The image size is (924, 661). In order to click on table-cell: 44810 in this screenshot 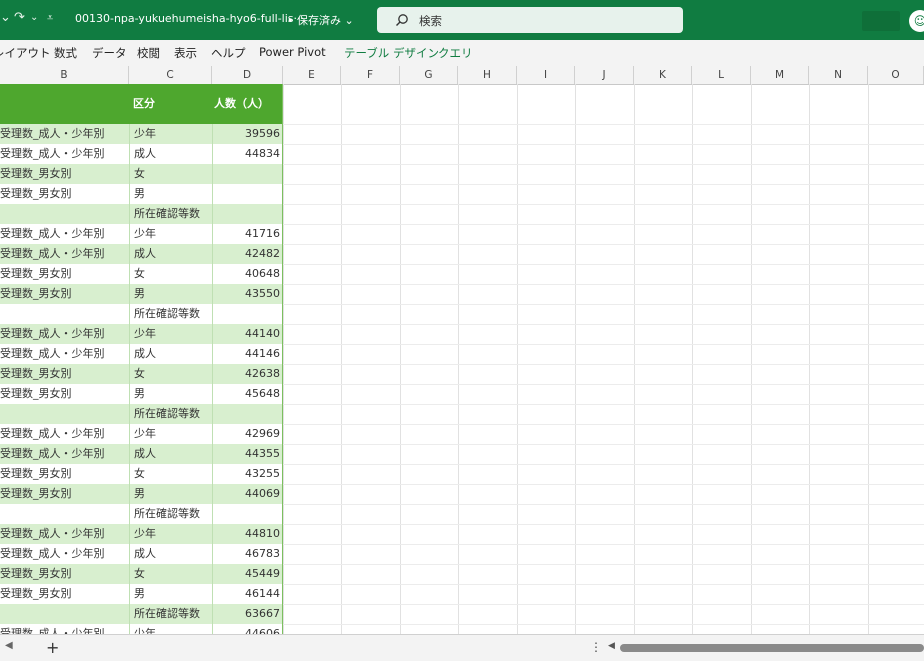, I will do `click(247, 534)`.